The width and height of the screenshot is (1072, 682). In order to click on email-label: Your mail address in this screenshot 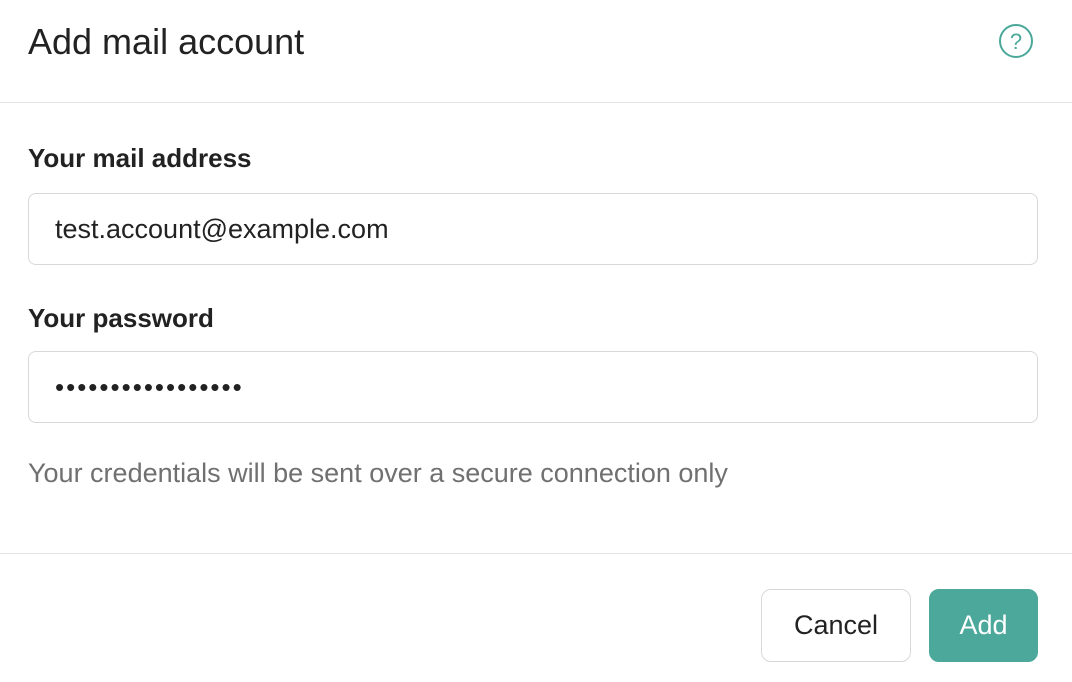, I will do `click(140, 158)`.